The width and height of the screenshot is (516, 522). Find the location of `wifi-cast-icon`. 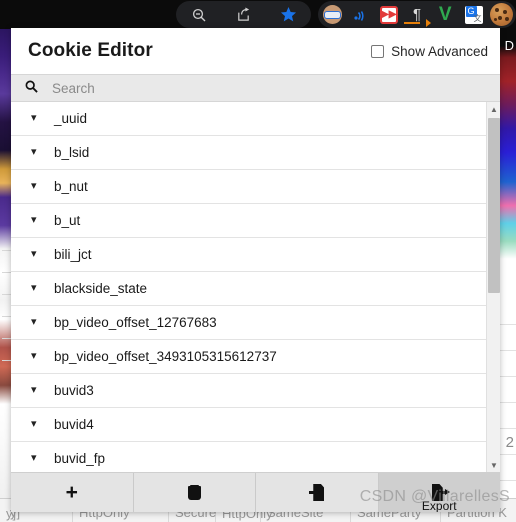

wifi-cast-icon is located at coordinates (360, 15).